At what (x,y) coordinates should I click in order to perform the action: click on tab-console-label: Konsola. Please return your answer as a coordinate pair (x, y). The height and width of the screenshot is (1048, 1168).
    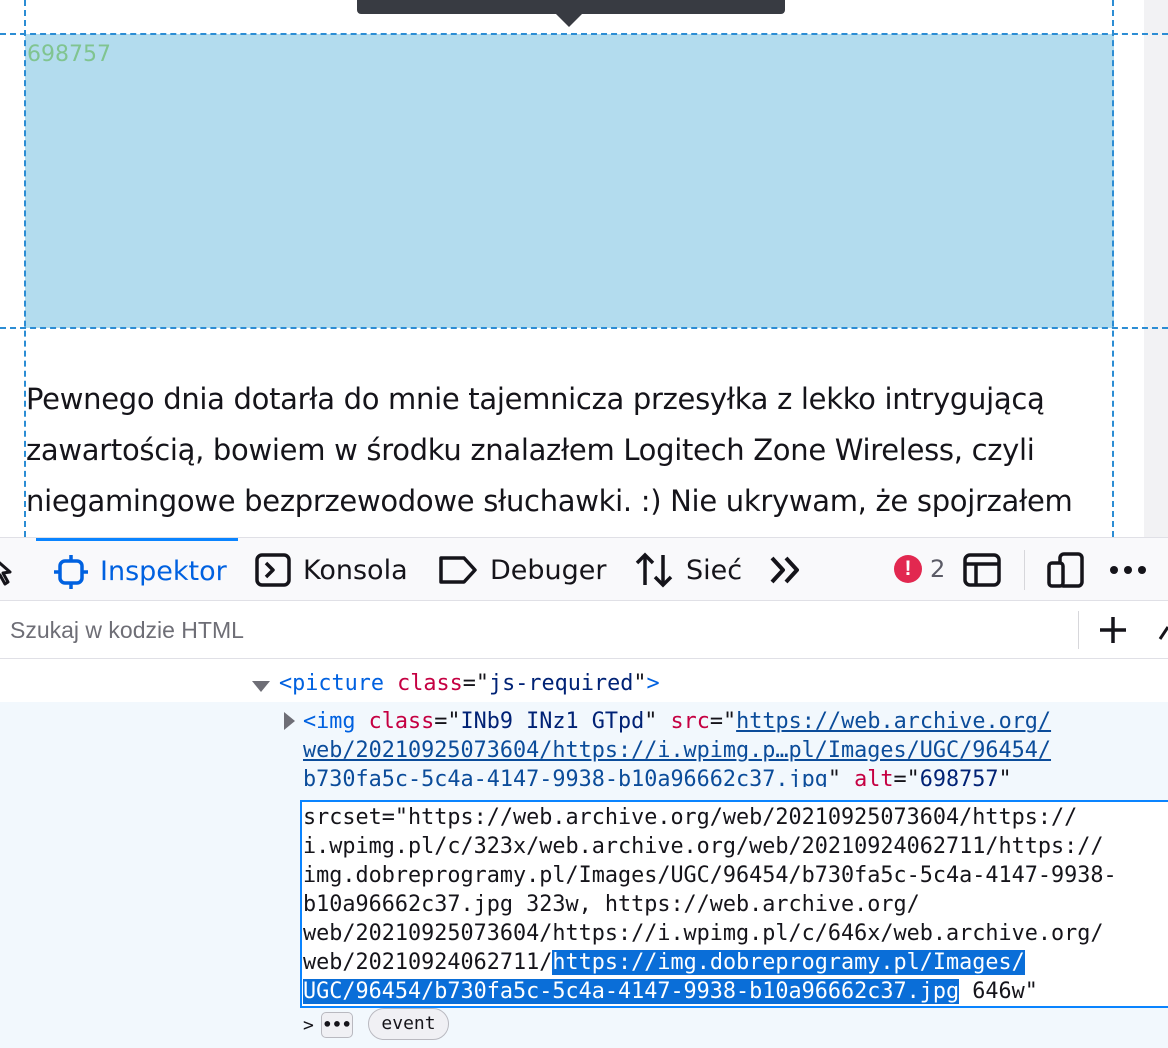
    Looking at the image, I should click on (355, 570).